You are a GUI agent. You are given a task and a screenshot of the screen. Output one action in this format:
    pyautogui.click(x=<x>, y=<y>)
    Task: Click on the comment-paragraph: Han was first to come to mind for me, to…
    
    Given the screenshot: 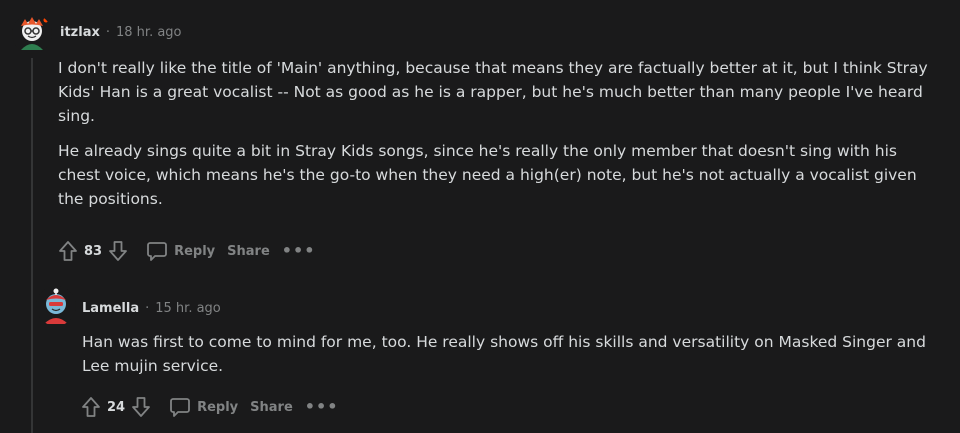 What is the action you would take?
    pyautogui.click(x=504, y=354)
    